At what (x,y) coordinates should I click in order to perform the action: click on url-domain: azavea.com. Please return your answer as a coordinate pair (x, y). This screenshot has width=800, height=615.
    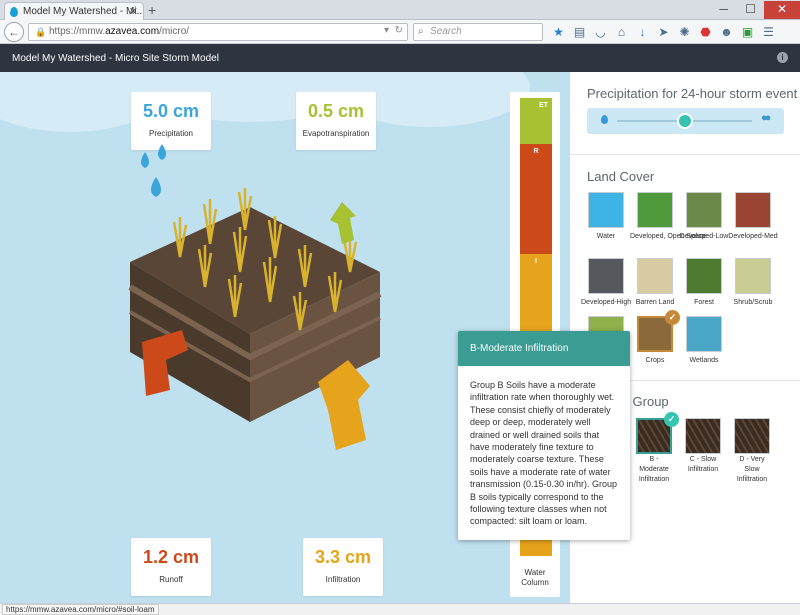
    Looking at the image, I should click on (132, 31).